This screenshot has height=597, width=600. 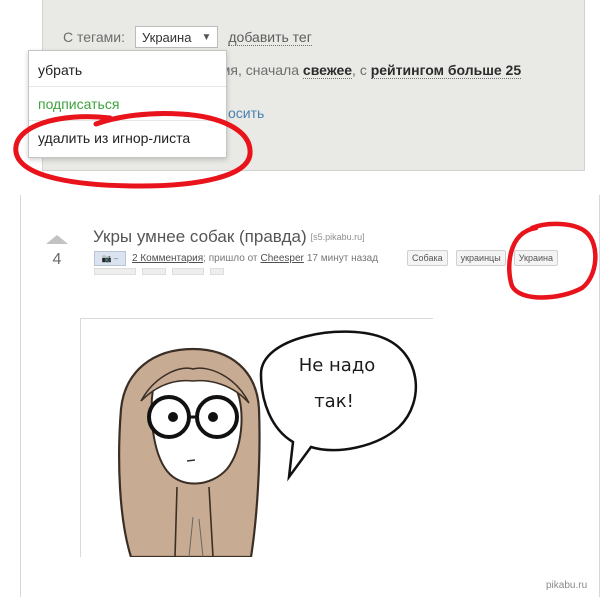 I want to click on post-tags: Собака украинцы Украина, so click(x=482, y=258).